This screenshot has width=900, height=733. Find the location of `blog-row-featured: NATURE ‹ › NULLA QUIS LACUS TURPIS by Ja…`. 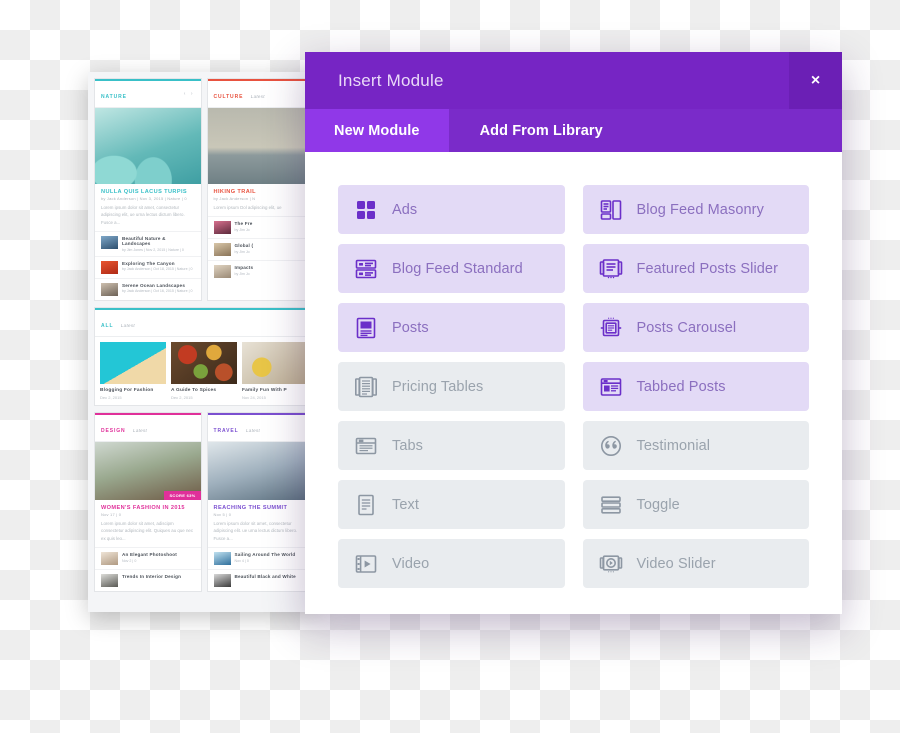

blog-row-featured: NATURE ‹ › NULLA QUIS LACUS TURPIS by Ja… is located at coordinates (204, 189).